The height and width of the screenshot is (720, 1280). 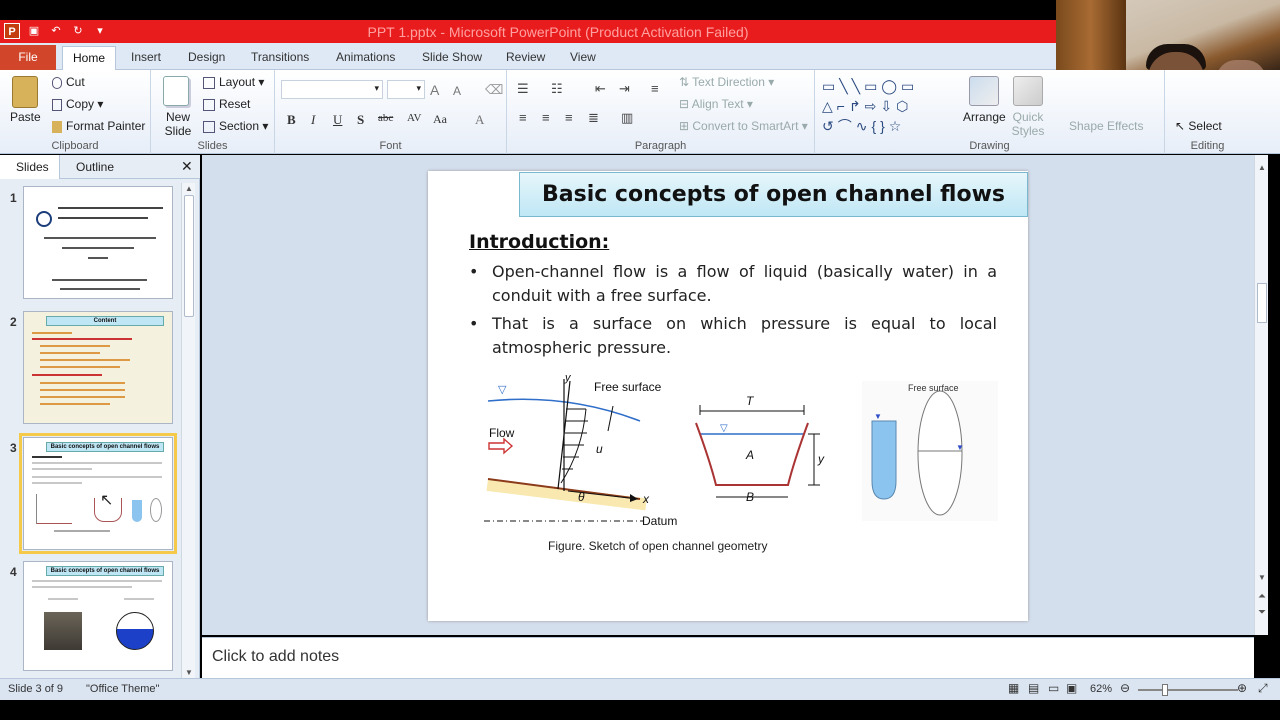 I want to click on align-left-icon: ≡, so click(x=523, y=117).